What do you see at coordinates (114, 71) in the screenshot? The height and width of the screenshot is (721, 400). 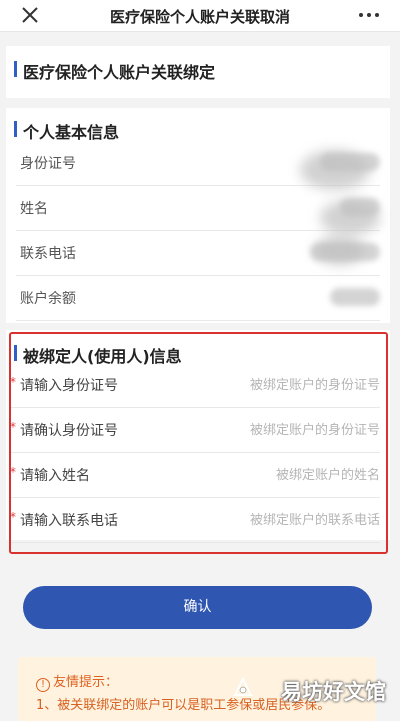 I see `header-card-title: 医疗保险个人账户关联绑定` at bounding box center [114, 71].